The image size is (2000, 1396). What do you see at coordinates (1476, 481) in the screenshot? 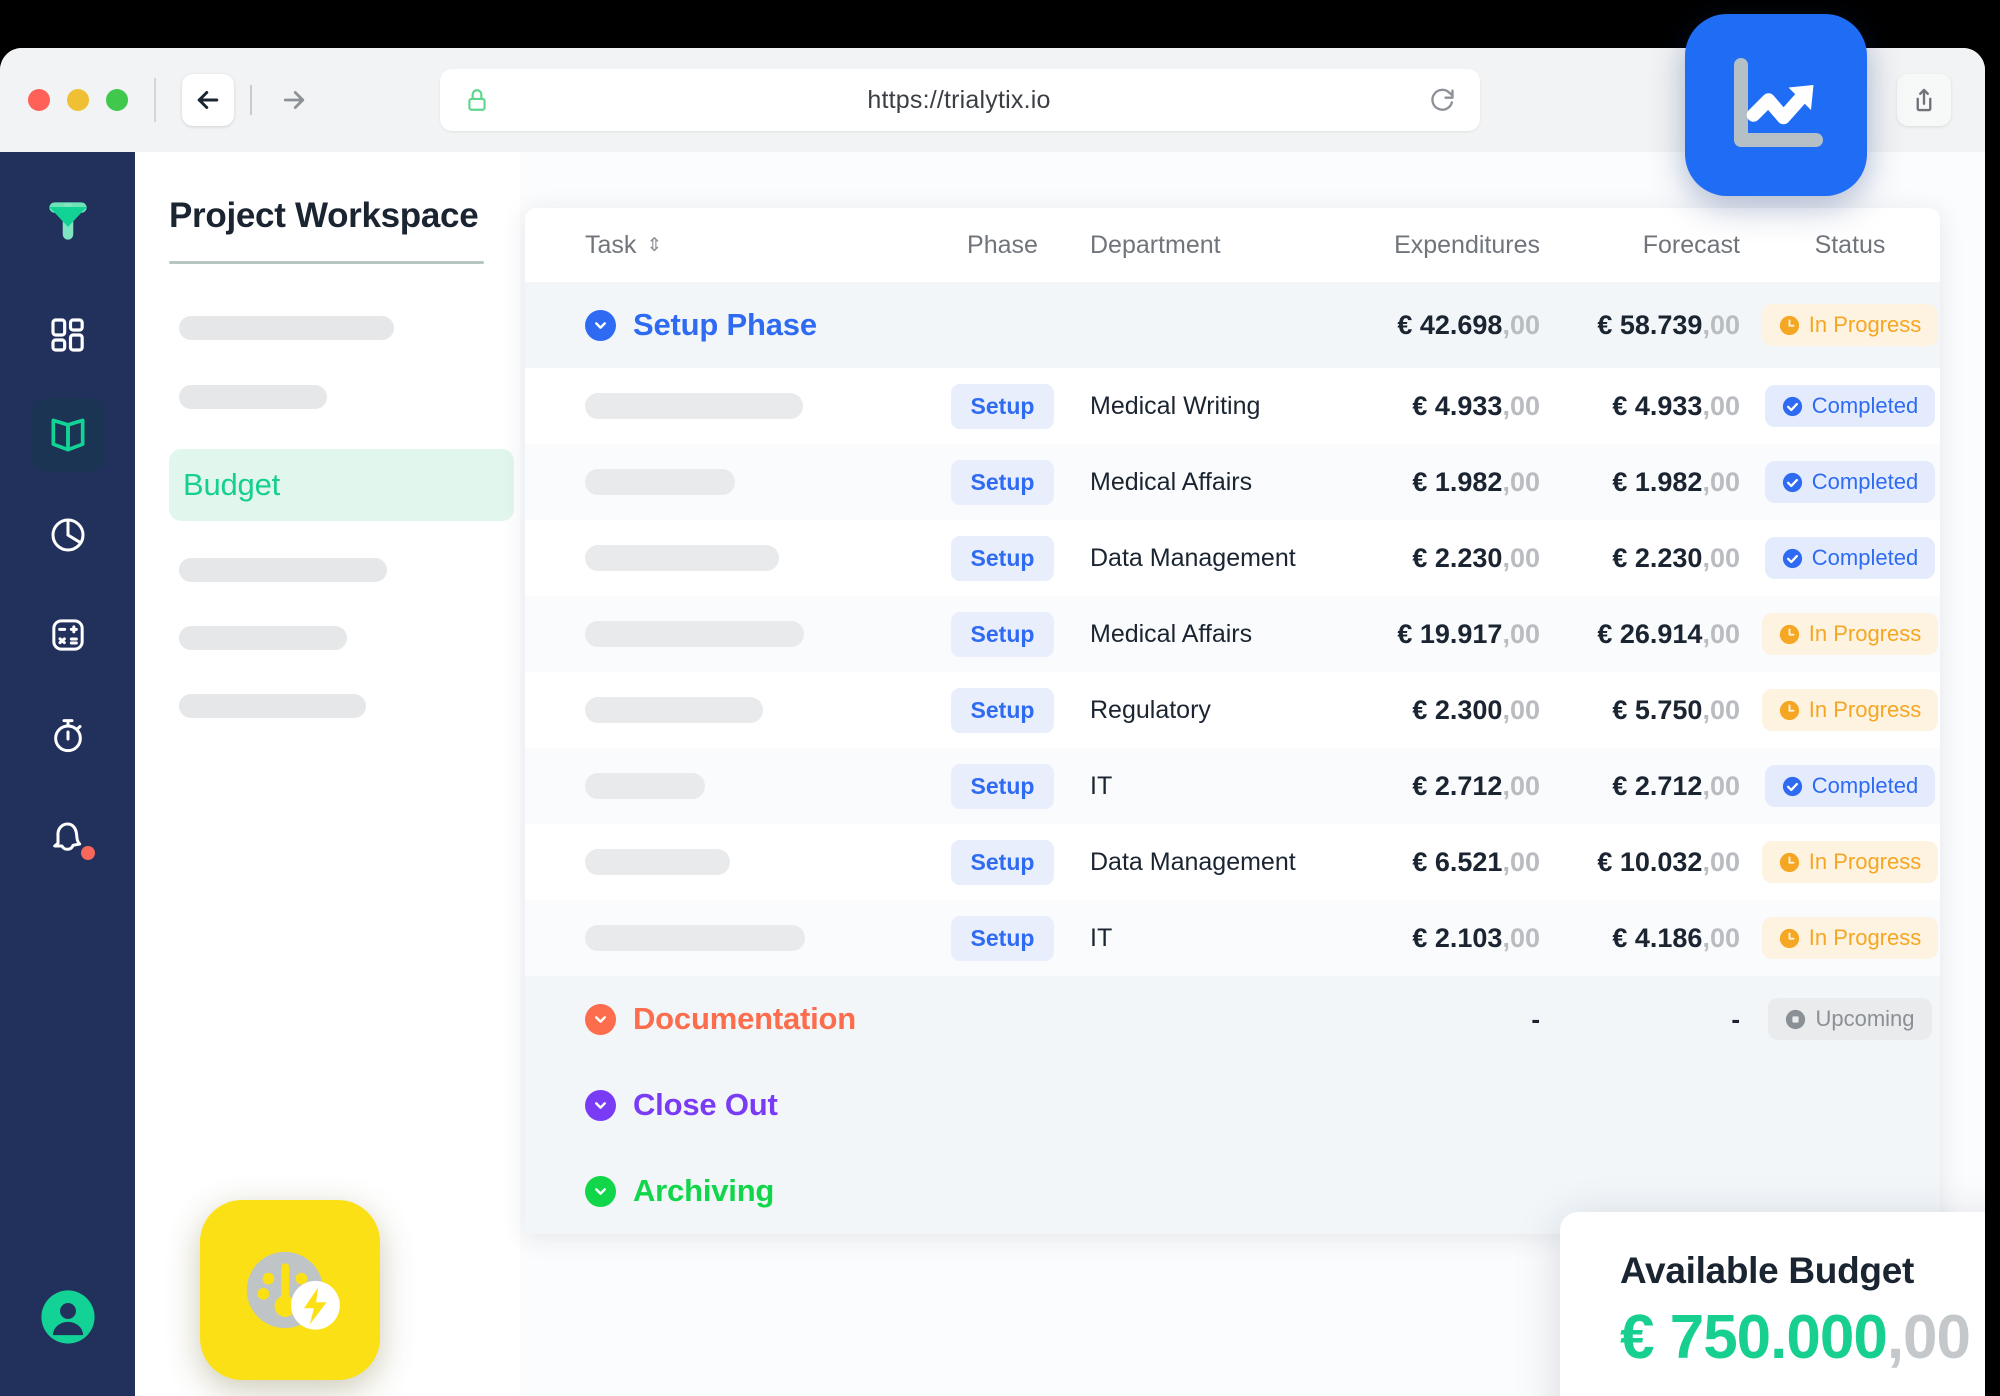
I see `money-value: € 1.982,00` at bounding box center [1476, 481].